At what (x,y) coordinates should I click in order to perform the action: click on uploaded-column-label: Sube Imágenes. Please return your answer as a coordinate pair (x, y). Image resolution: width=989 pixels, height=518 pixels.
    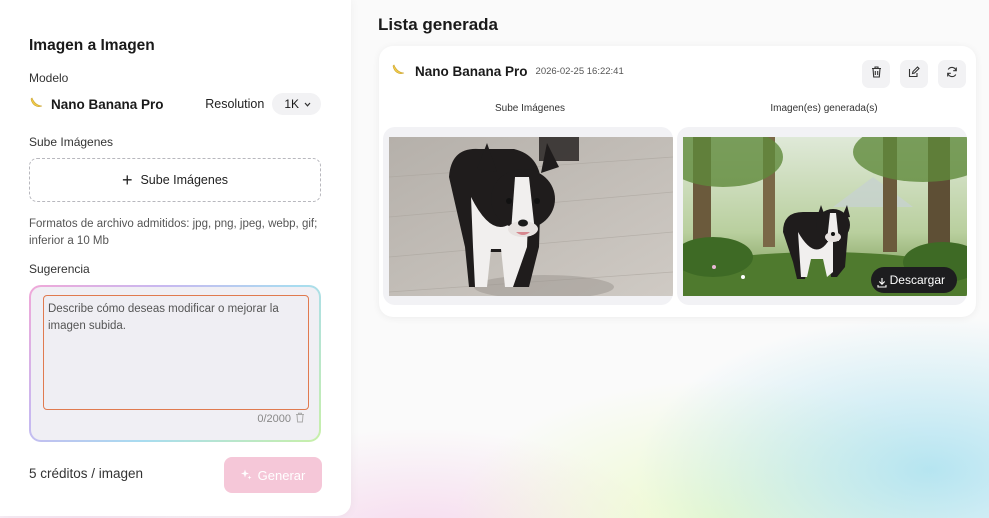
    Looking at the image, I should click on (530, 108).